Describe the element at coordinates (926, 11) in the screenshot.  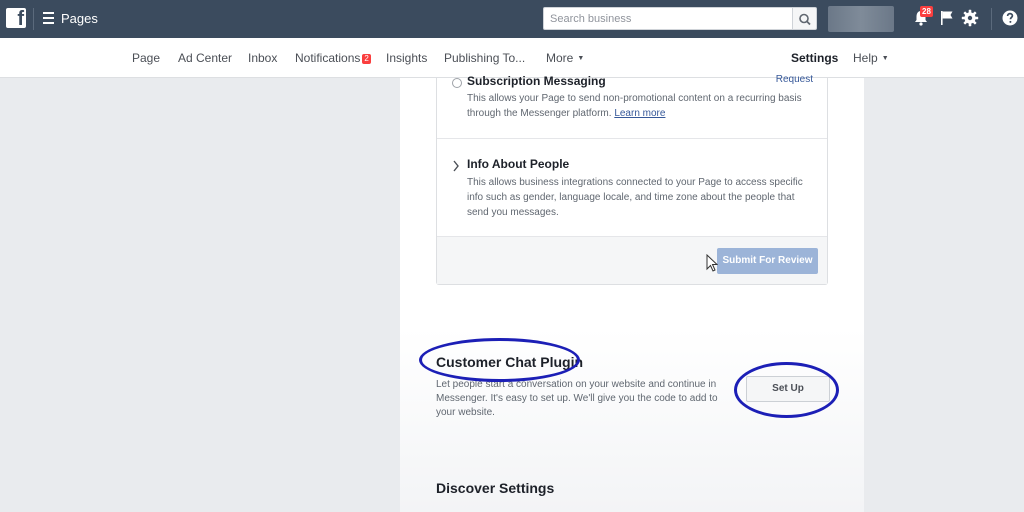
I see `notification-count-badge: 28` at that location.